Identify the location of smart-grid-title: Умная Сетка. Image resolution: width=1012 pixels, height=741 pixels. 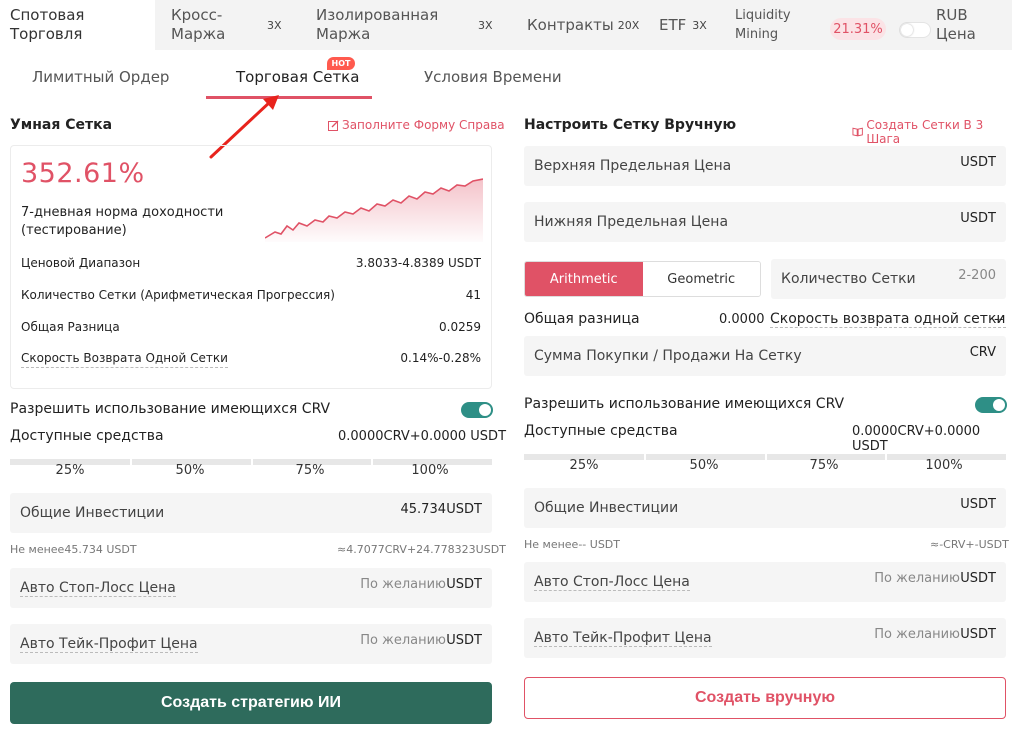
(61, 125).